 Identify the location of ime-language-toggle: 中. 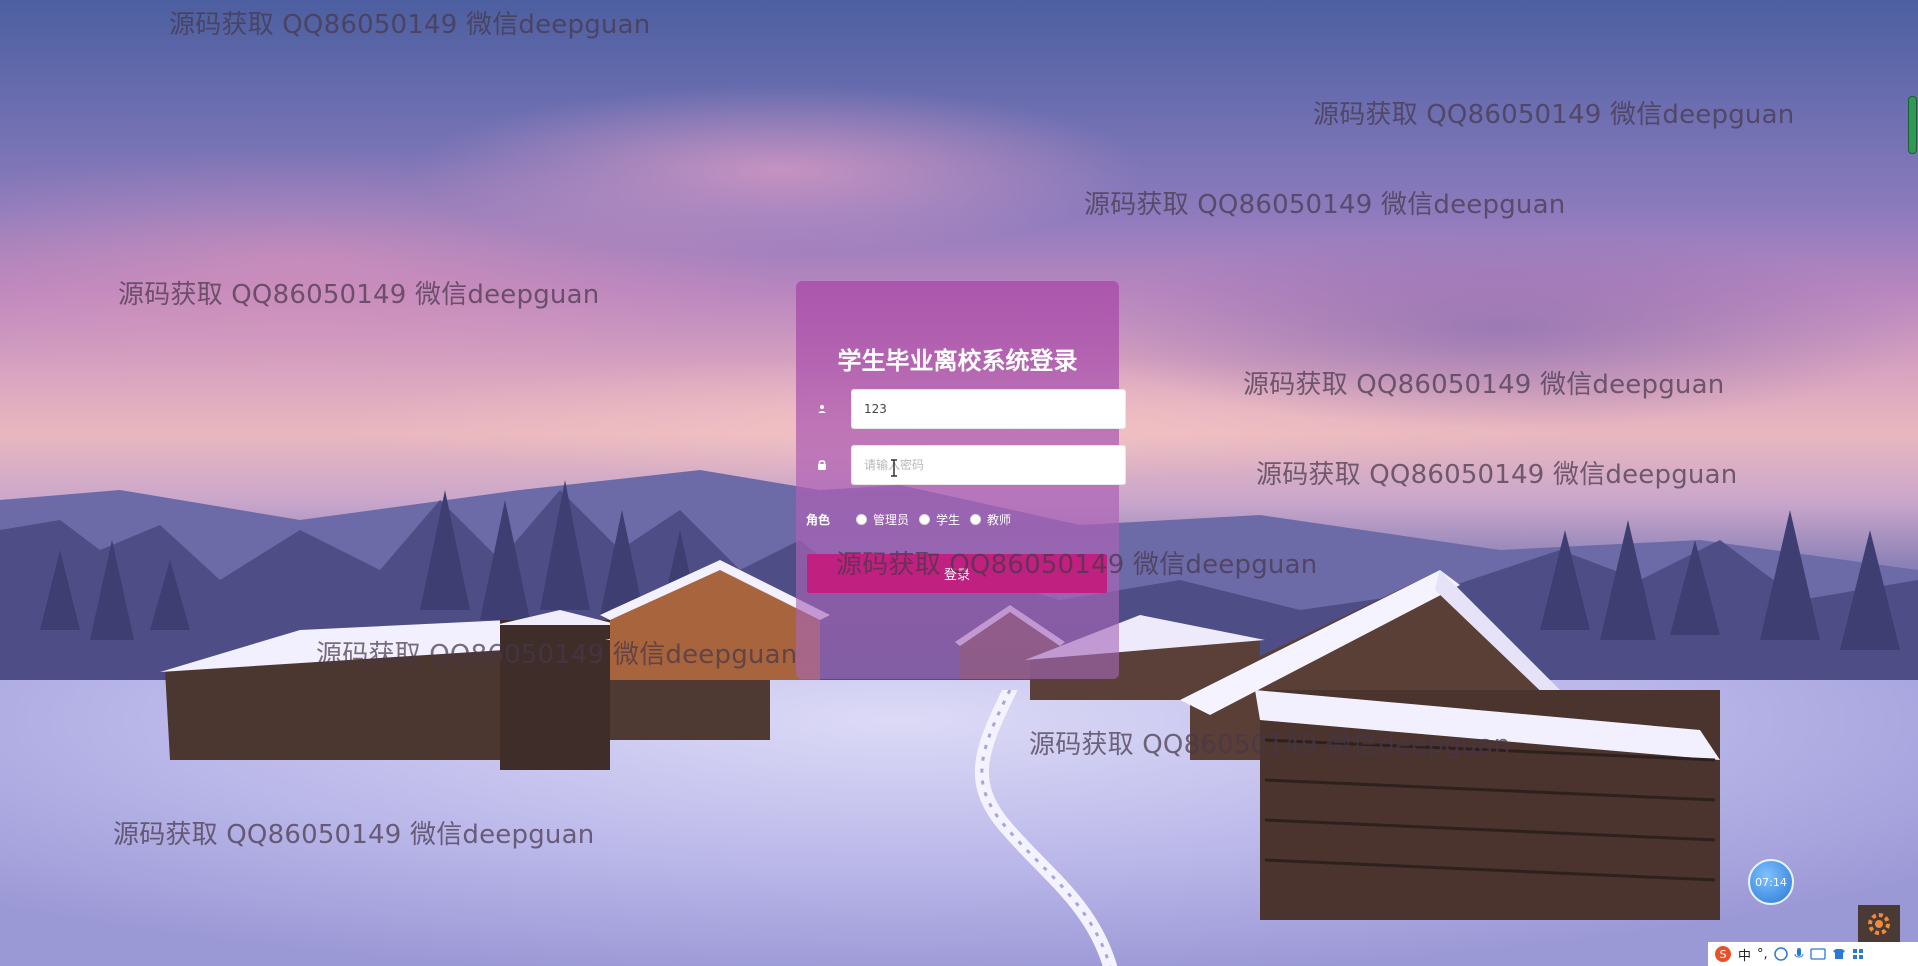
(1744, 954).